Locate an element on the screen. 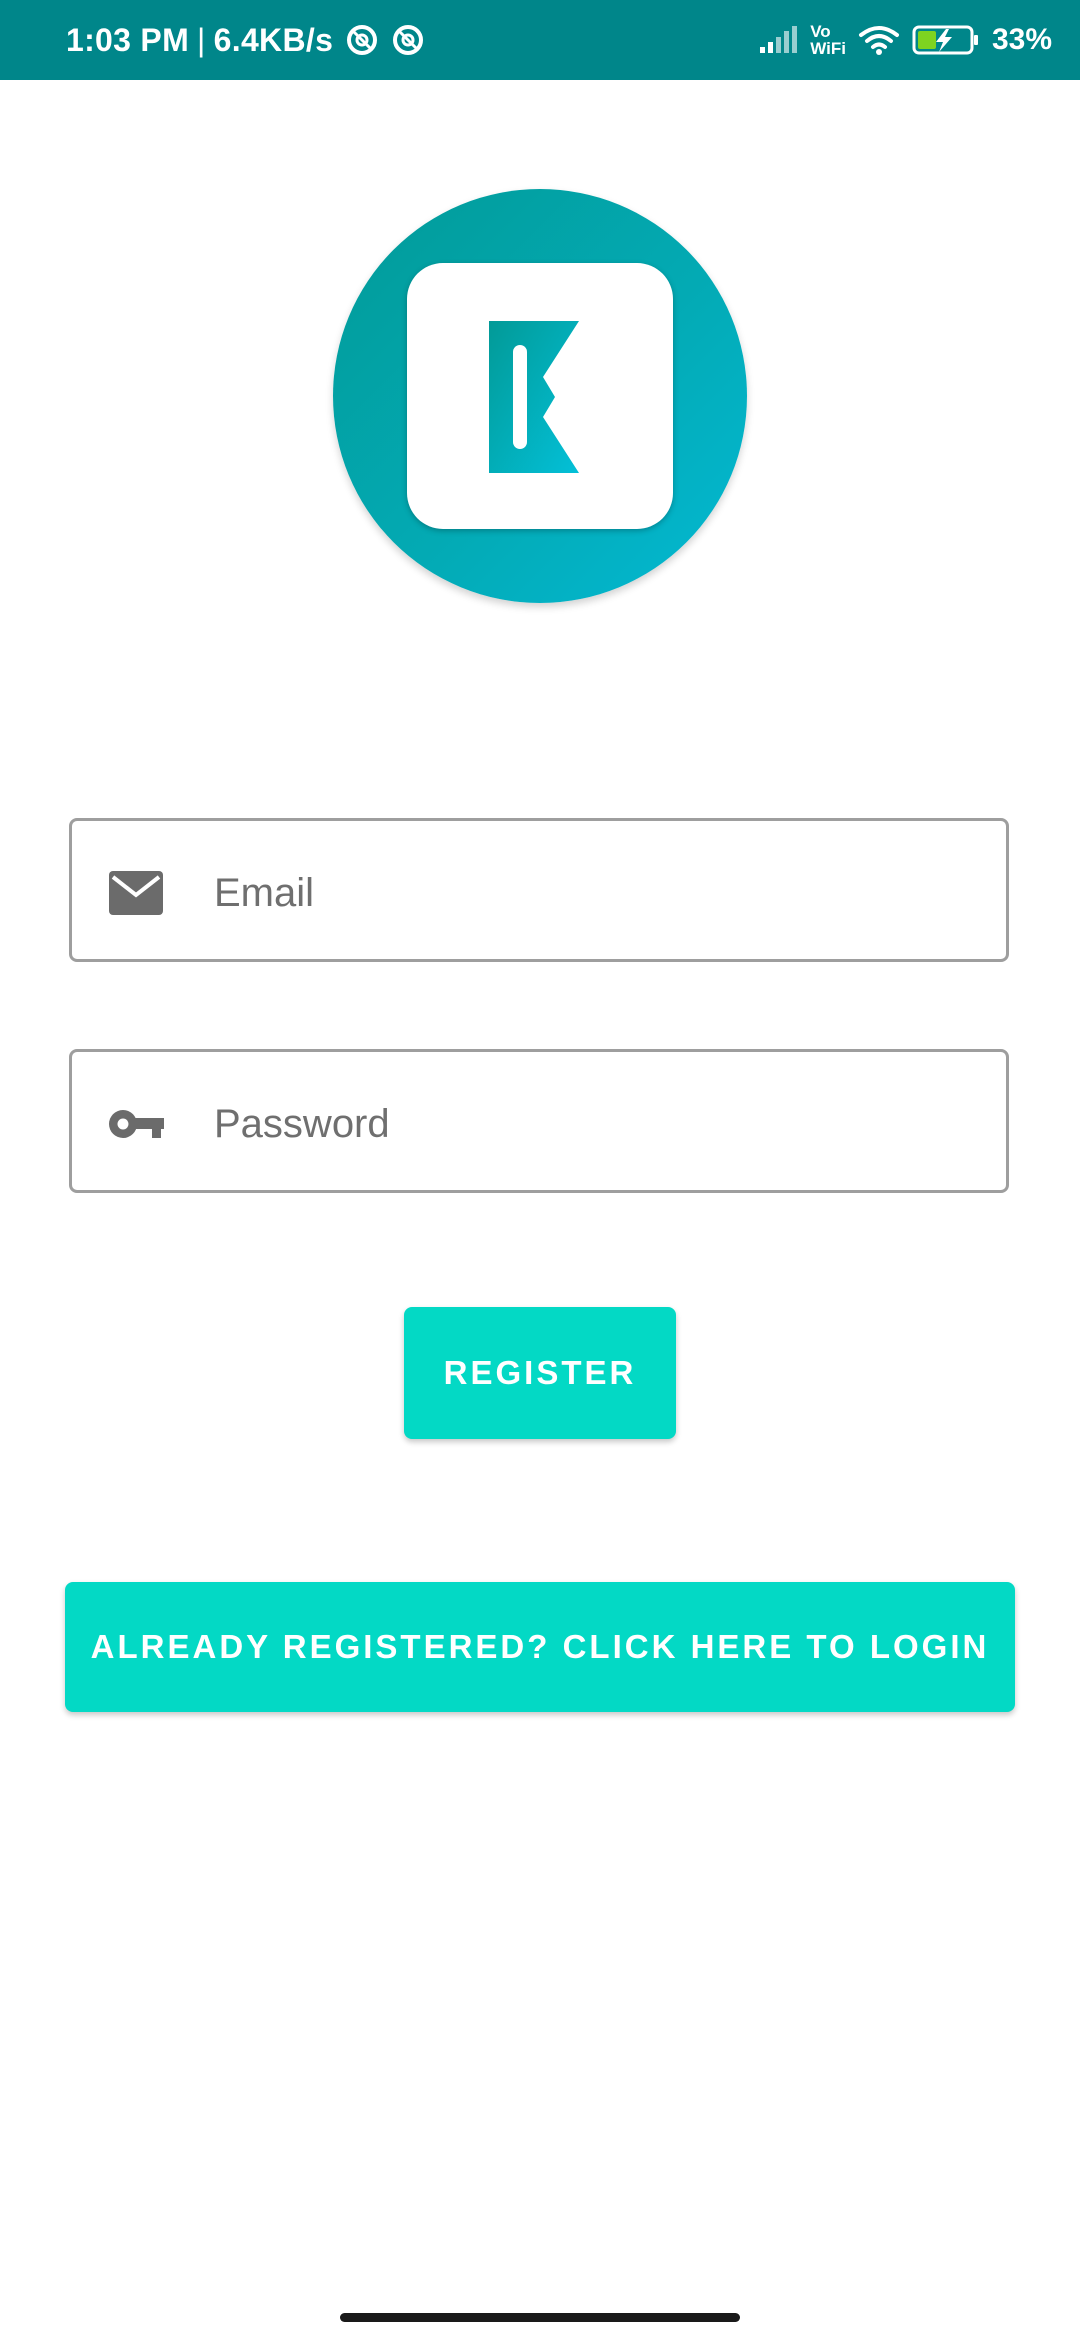 The width and height of the screenshot is (1080, 2340). key-icon is located at coordinates (136, 1124).